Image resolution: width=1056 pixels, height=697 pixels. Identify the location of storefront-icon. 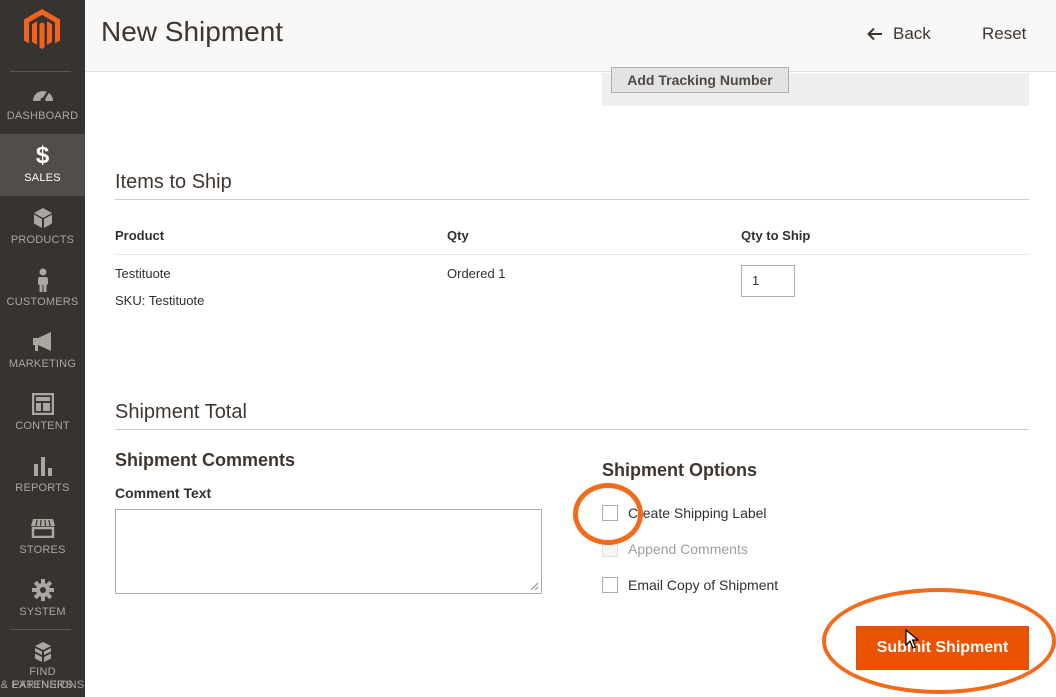
(42, 528).